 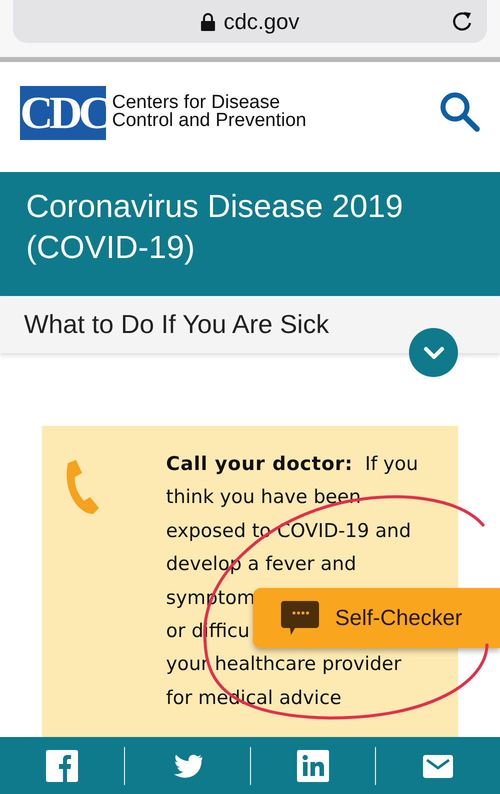 I want to click on linkedin-icon, so click(x=312, y=766).